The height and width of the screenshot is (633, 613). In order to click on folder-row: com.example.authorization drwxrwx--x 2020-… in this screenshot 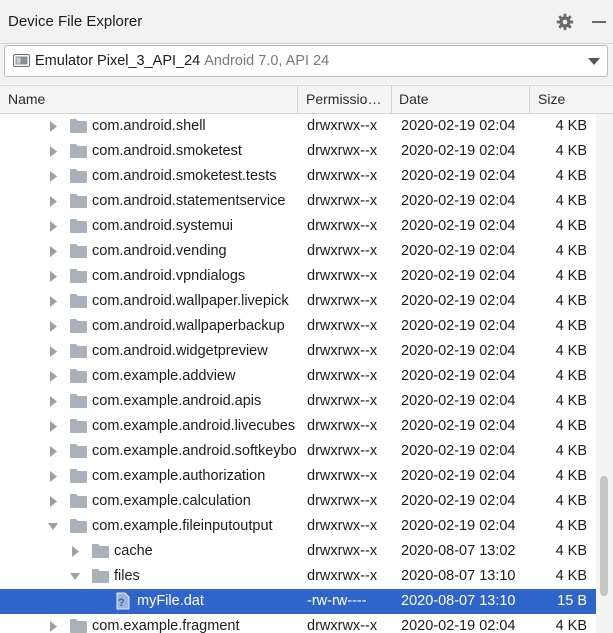, I will do `click(298, 476)`.